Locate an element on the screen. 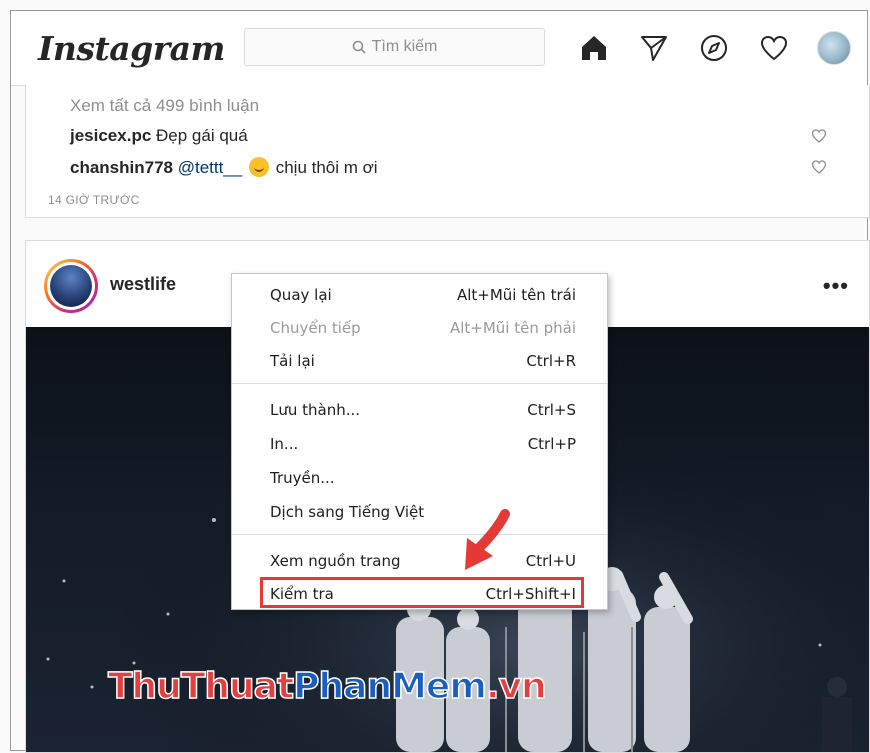  view-all-comments-link: Xem tất cả 499 bình luận is located at coordinates (164, 106).